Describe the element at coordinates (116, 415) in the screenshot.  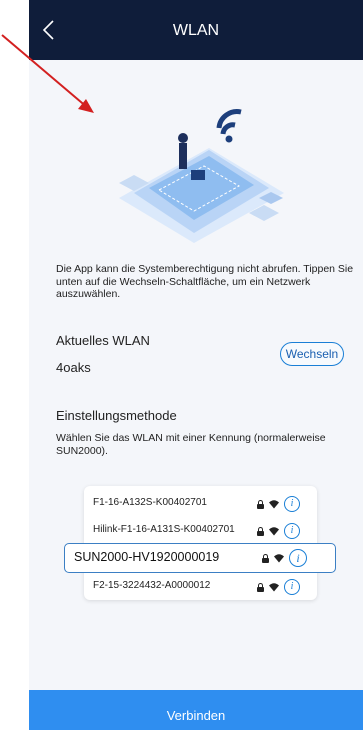
I see `setting-method-label: Einstellungsmethode` at that location.